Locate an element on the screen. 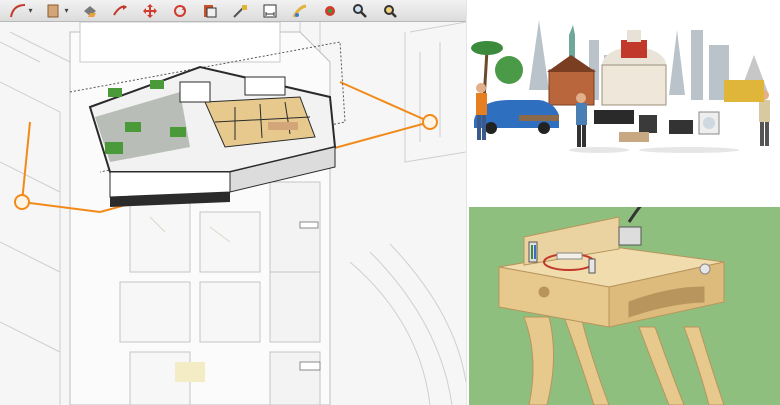 The width and height of the screenshot is (780, 405). push-pull-tool-button is located at coordinates (120, 11).